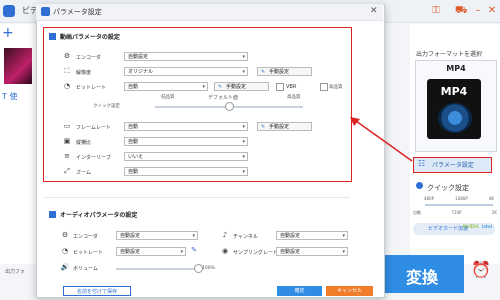 Image resolution: width=500 pixels, height=300 pixels. What do you see at coordinates (168, 97) in the screenshot?
I see `quality-low-label: 低品質` at bounding box center [168, 97].